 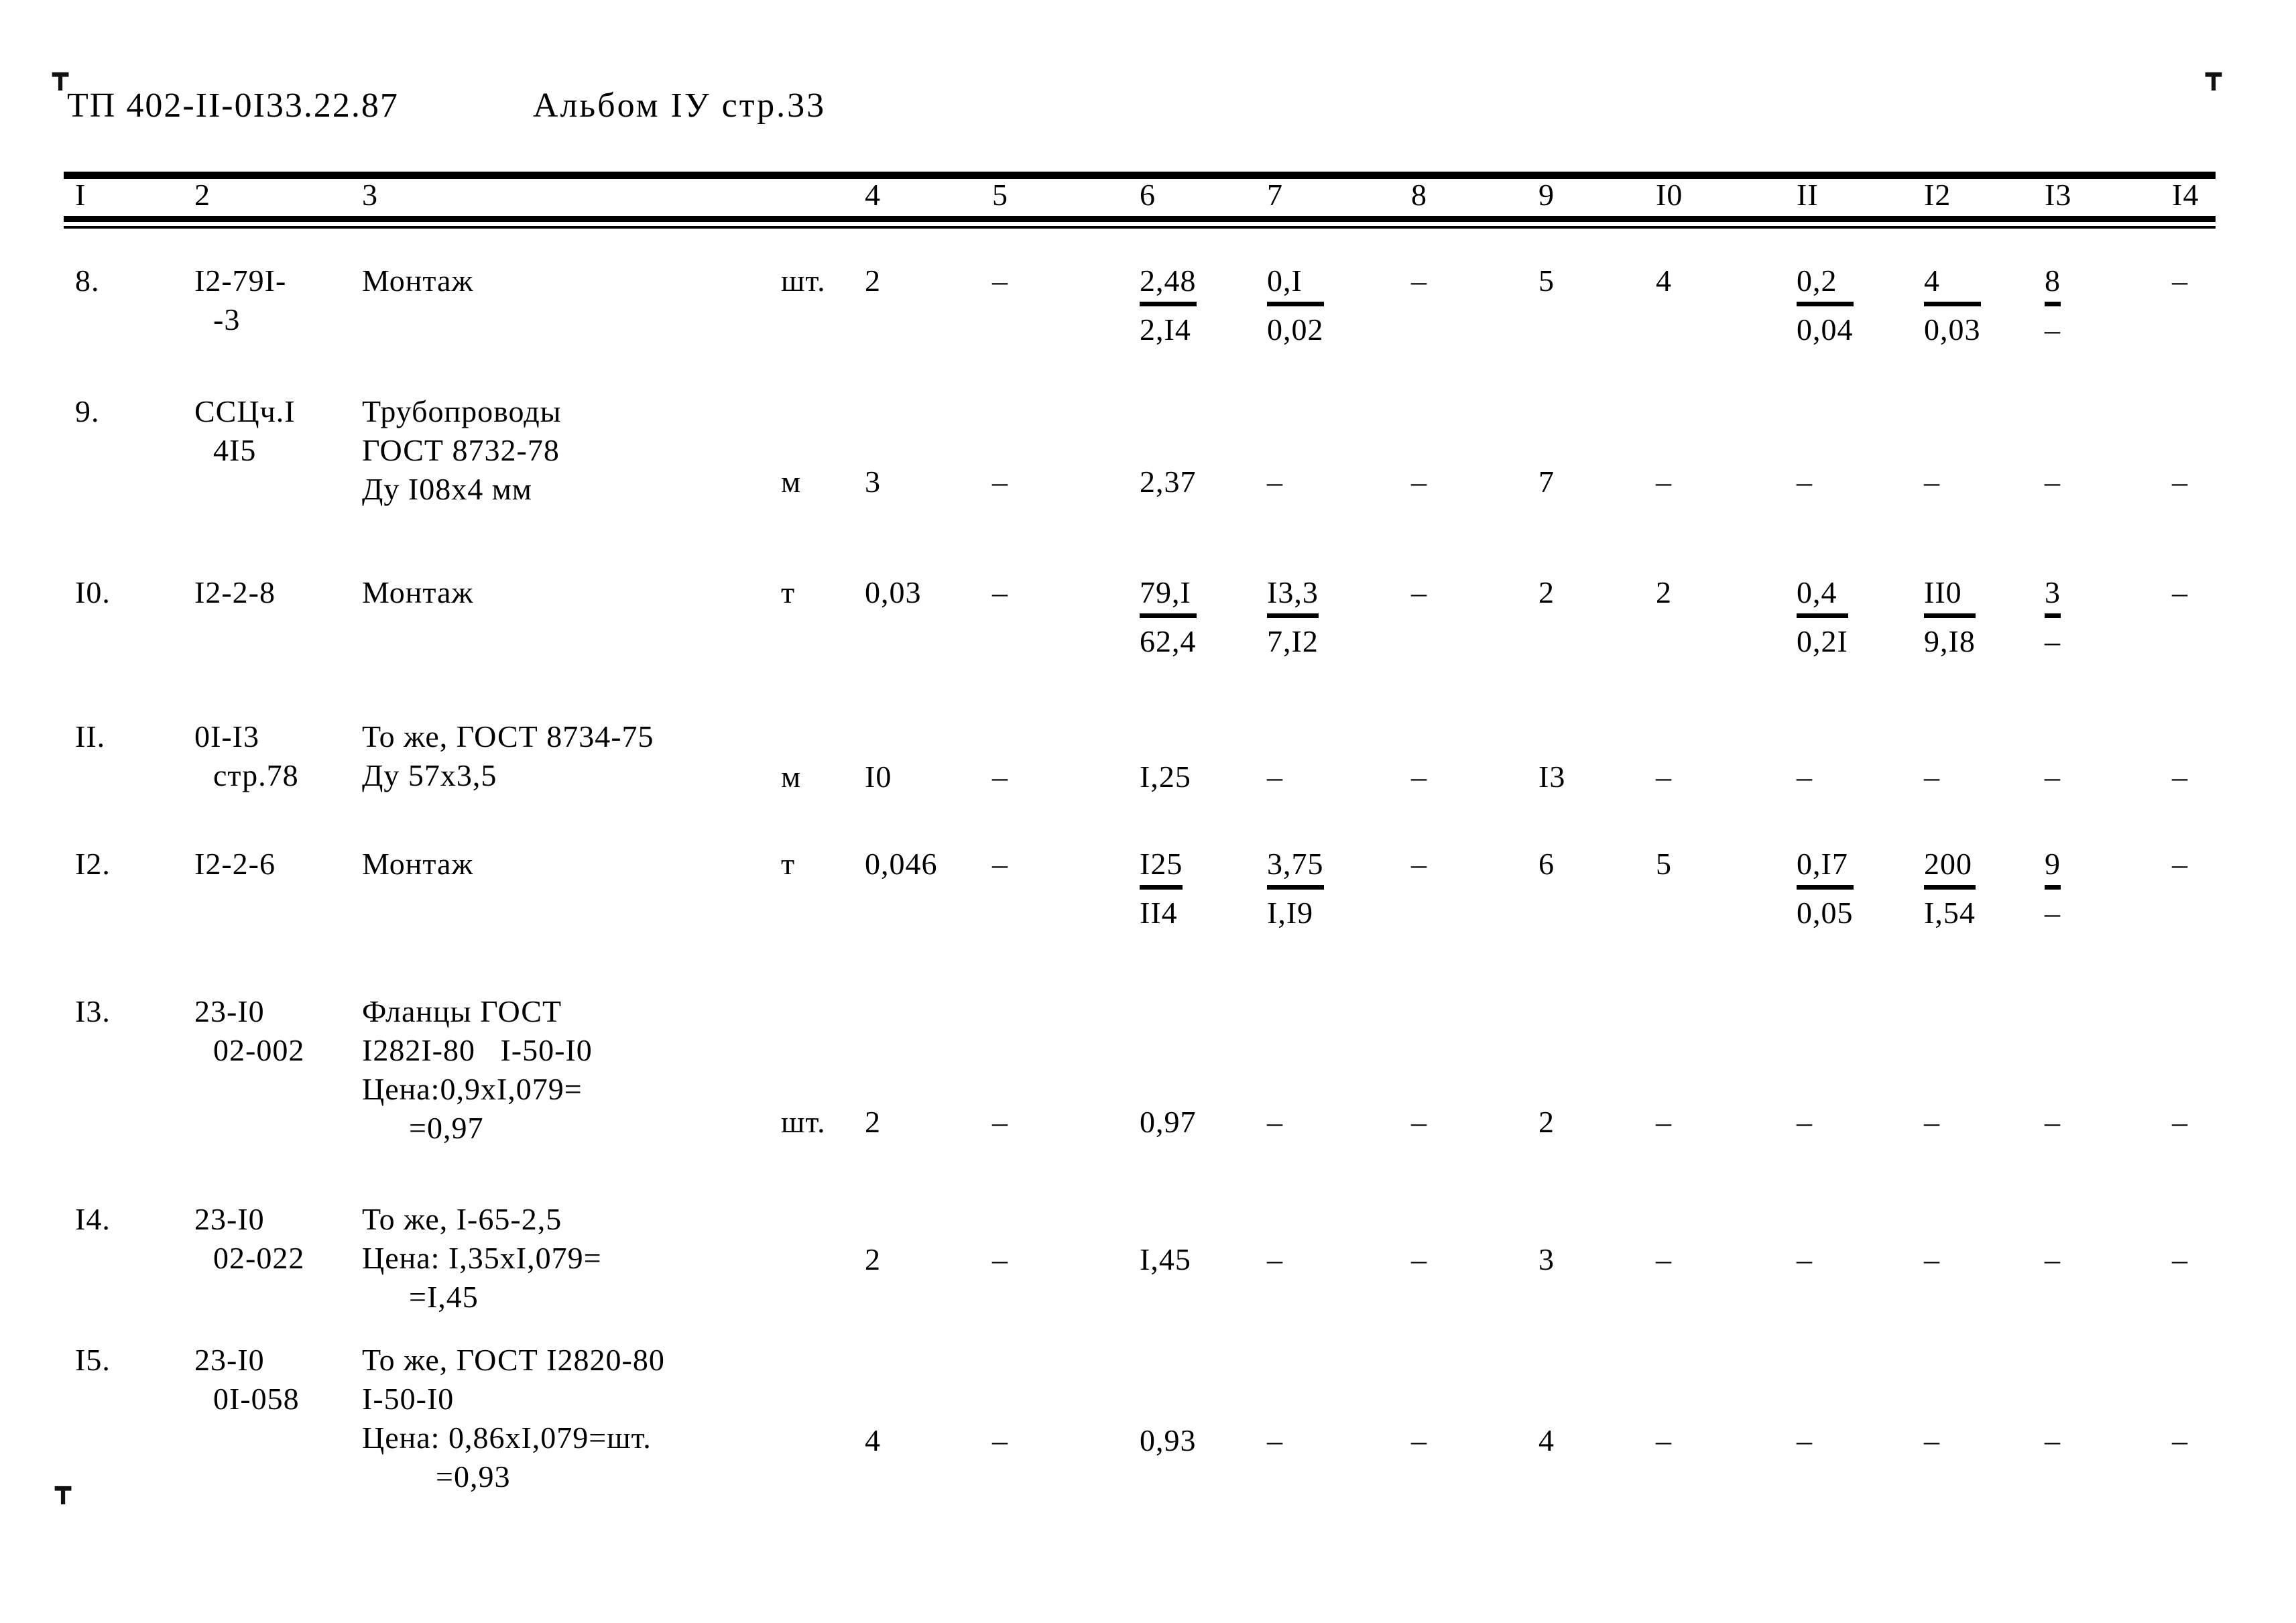 I want to click on row-col9-value: 5, so click(x=1546, y=280).